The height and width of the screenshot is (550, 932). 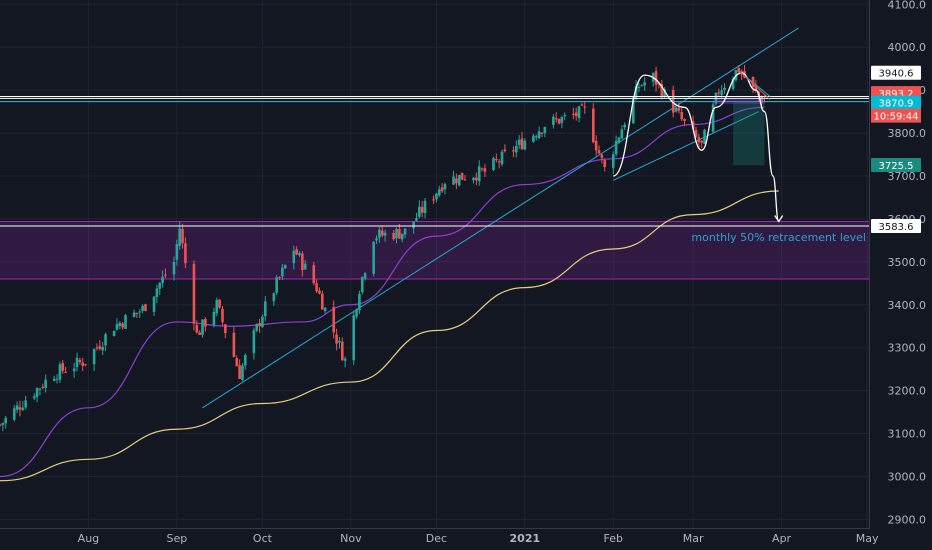 What do you see at coordinates (525, 538) in the screenshot?
I see `x-tick-label: 2021` at bounding box center [525, 538].